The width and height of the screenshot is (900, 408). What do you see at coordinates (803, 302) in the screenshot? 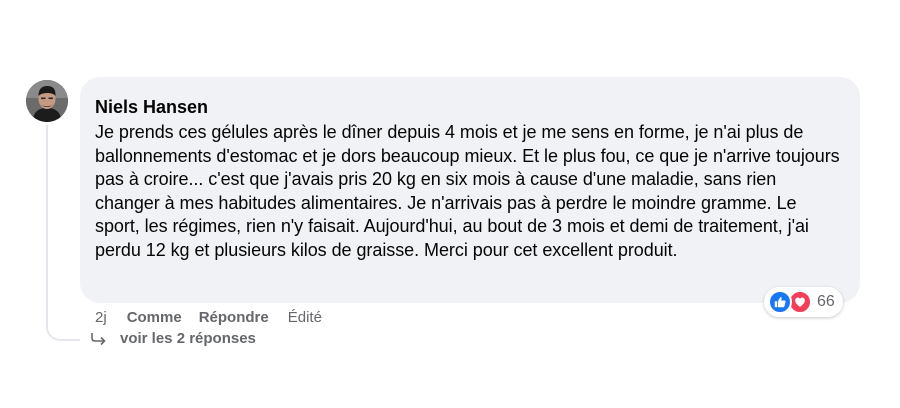
I see `reactions-summary: 66` at bounding box center [803, 302].